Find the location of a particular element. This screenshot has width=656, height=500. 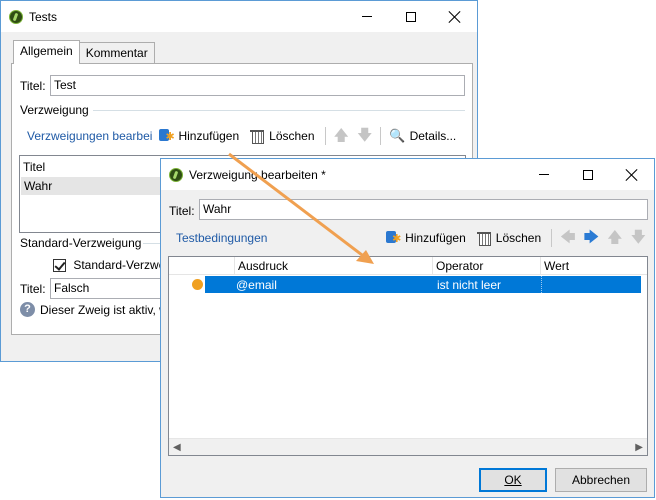

column-header-wert: Wert is located at coordinates (591, 265).